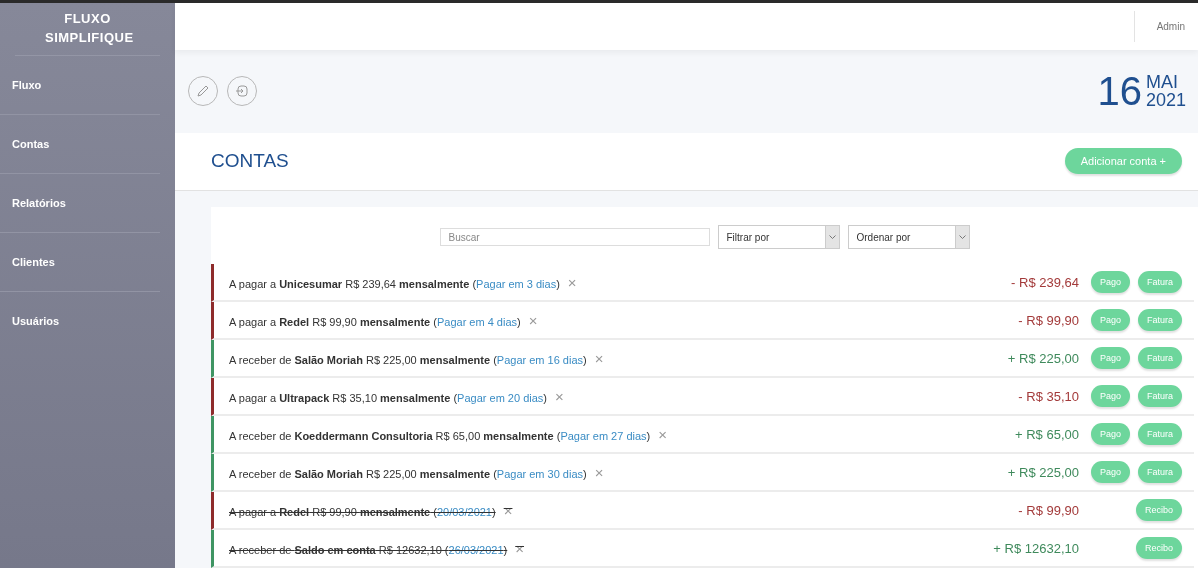  I want to click on user-name: Admin, so click(1165, 26).